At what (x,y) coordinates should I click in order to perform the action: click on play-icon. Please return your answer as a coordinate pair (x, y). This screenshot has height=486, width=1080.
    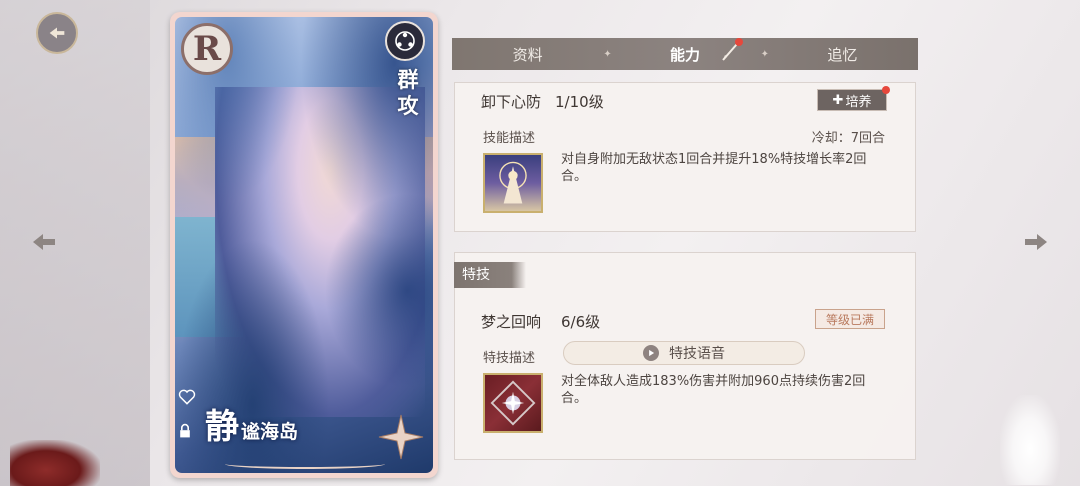
    Looking at the image, I should click on (651, 353).